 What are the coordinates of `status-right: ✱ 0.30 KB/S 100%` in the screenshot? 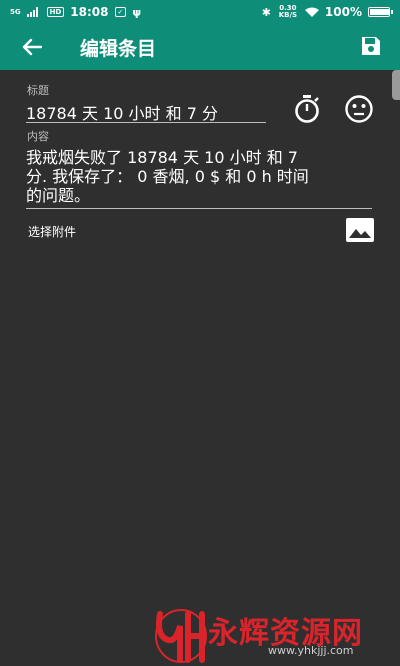 It's located at (327, 11).